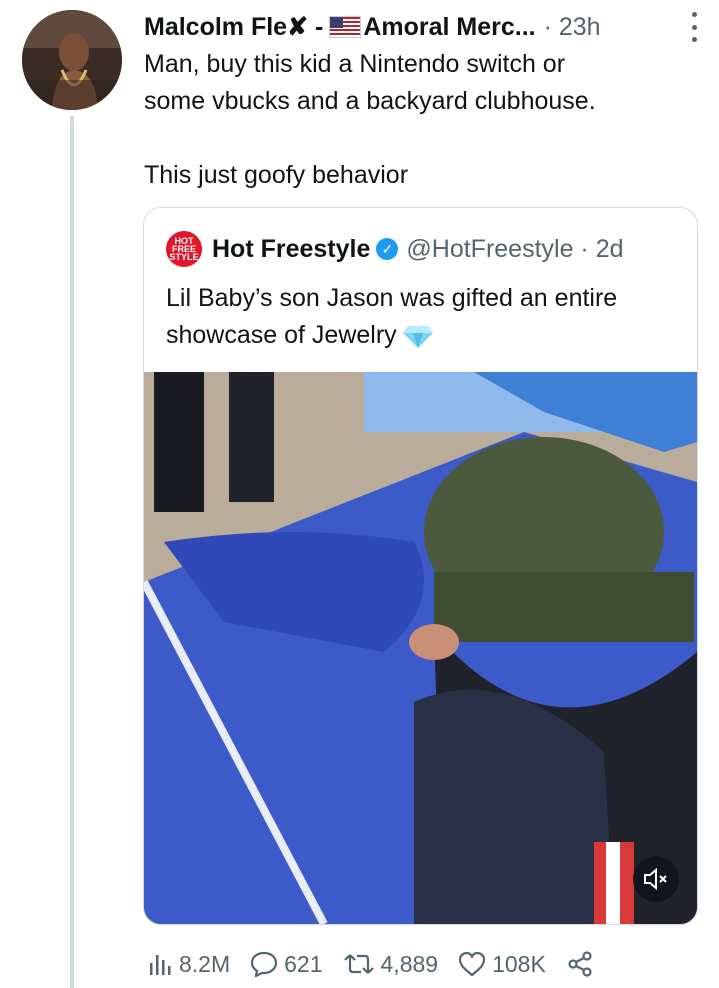 Image resolution: width=719 pixels, height=988 pixels. I want to click on quote-avatar: HOT FREE STYLE, so click(184, 249).